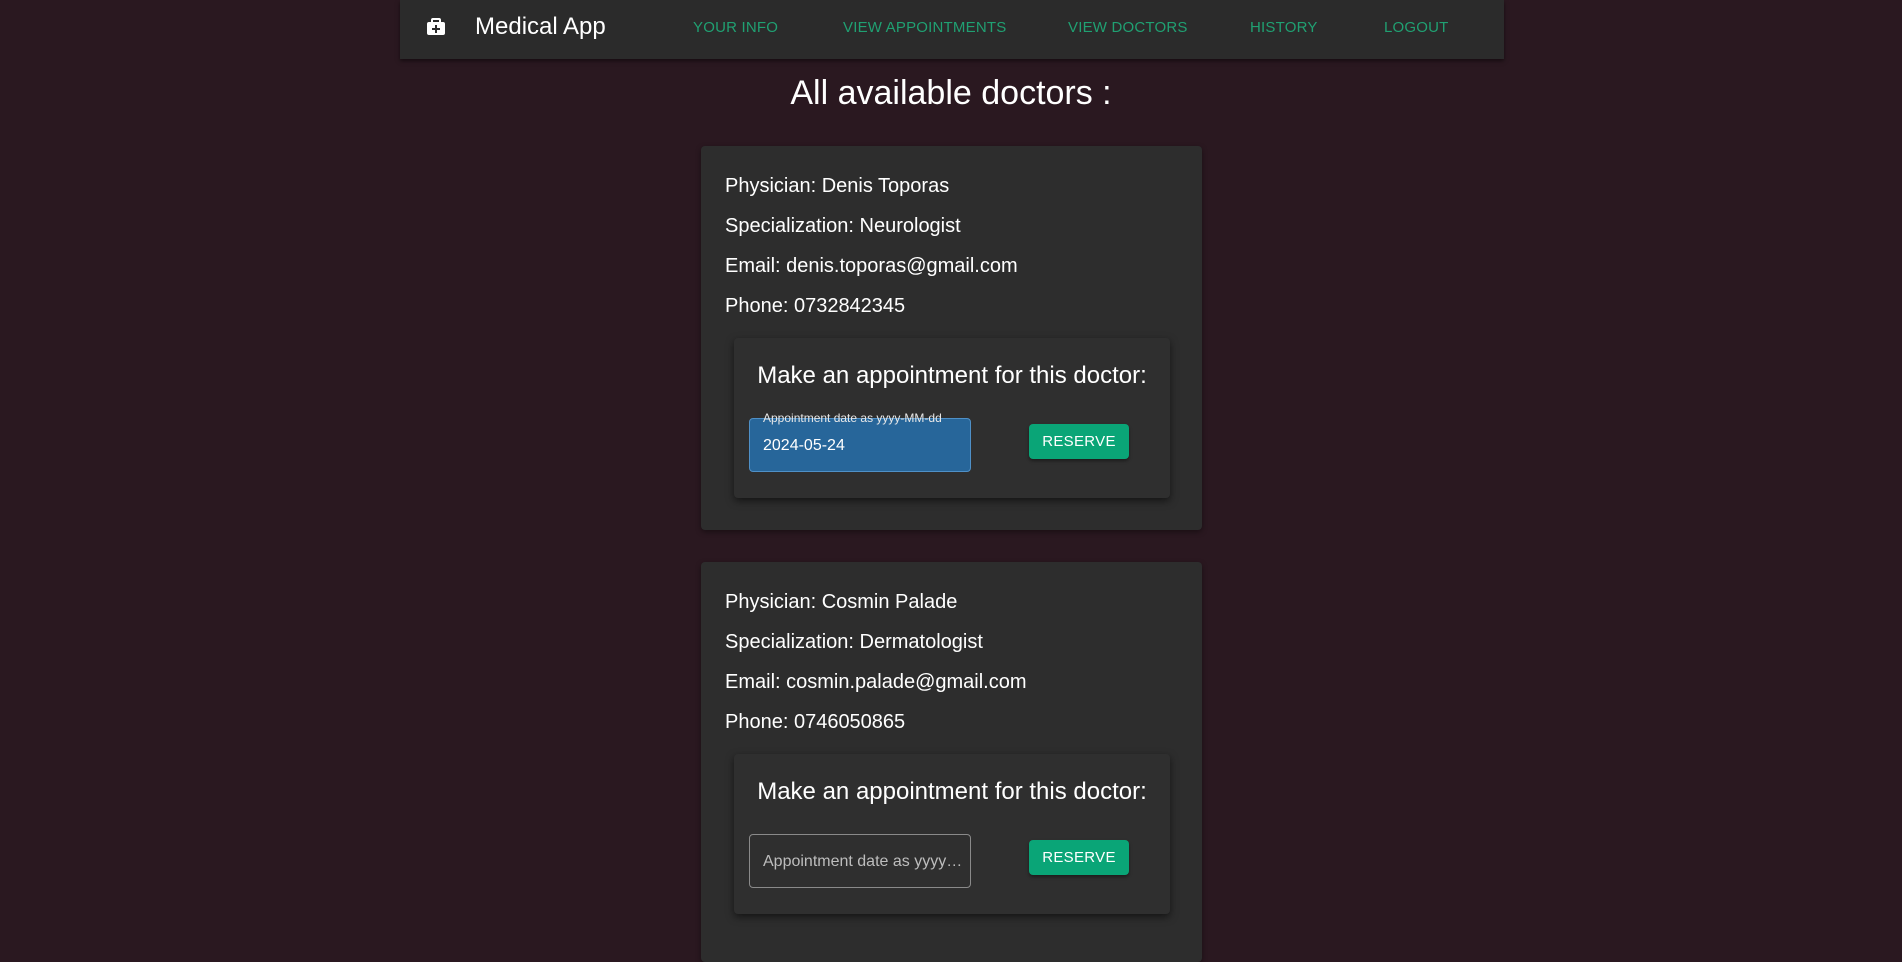 The height and width of the screenshot is (962, 1902). What do you see at coordinates (1284, 27) in the screenshot?
I see `nav-history: HISTORY` at bounding box center [1284, 27].